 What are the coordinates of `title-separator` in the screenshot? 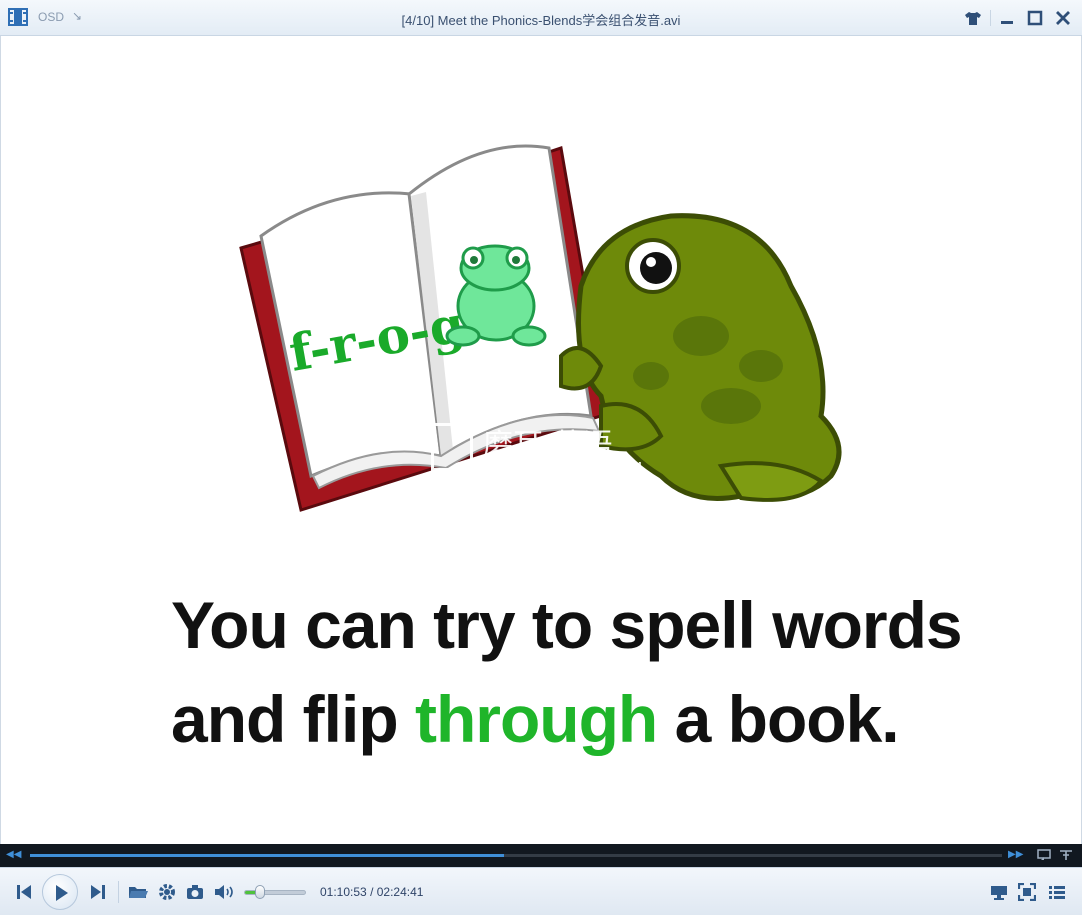 It's located at (990, 18).